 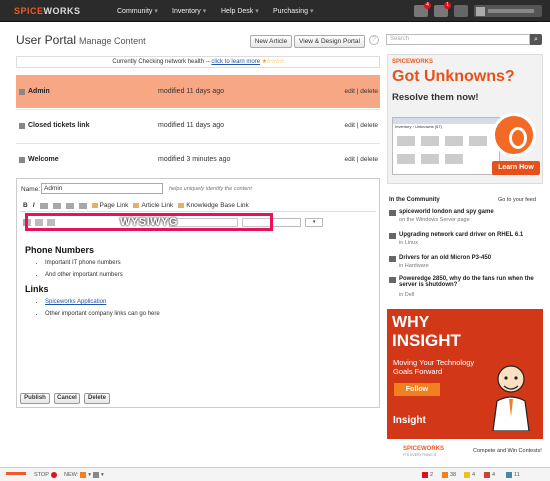 I want to click on kb-link-button: Knowledge Base Link, so click(x=213, y=205).